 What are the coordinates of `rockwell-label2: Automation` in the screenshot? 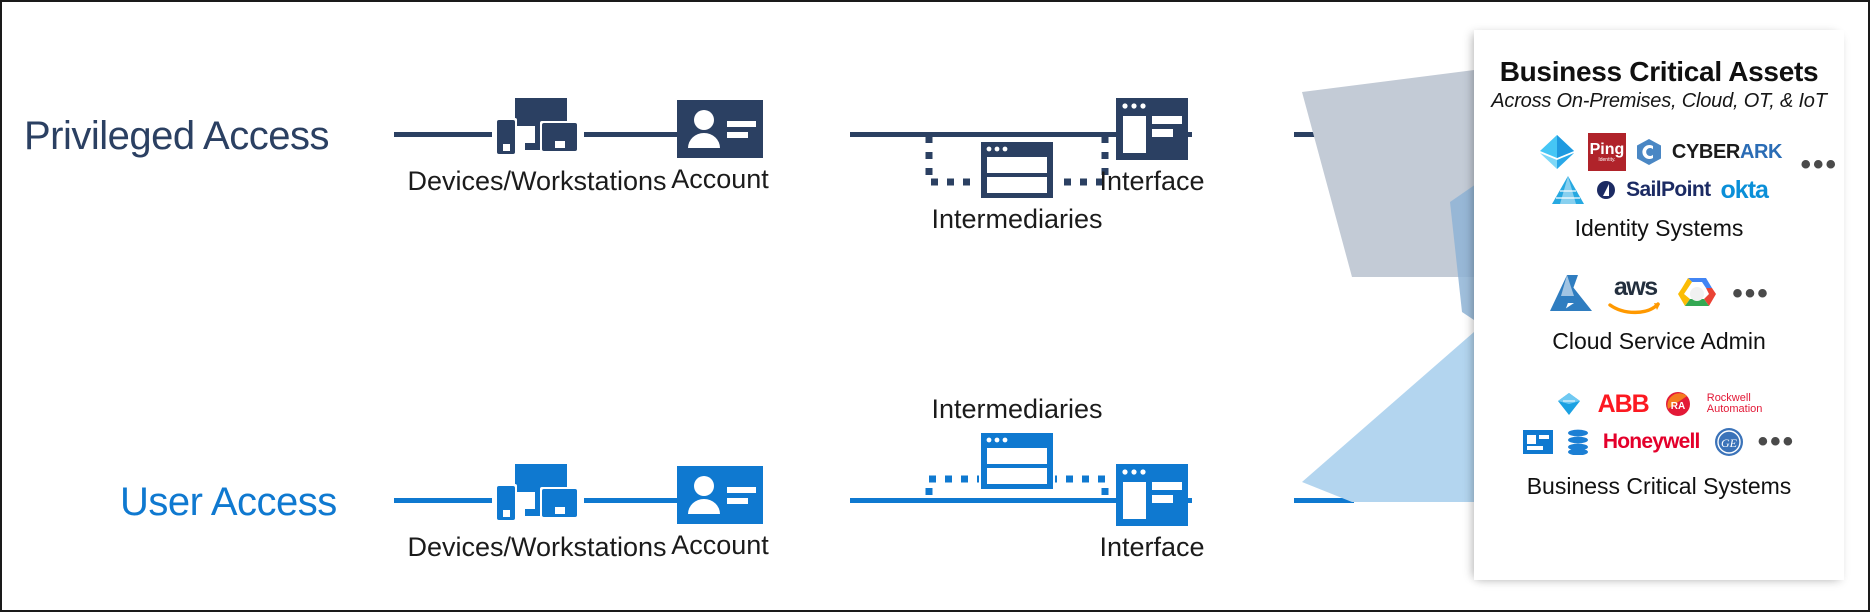 It's located at (1734, 409).